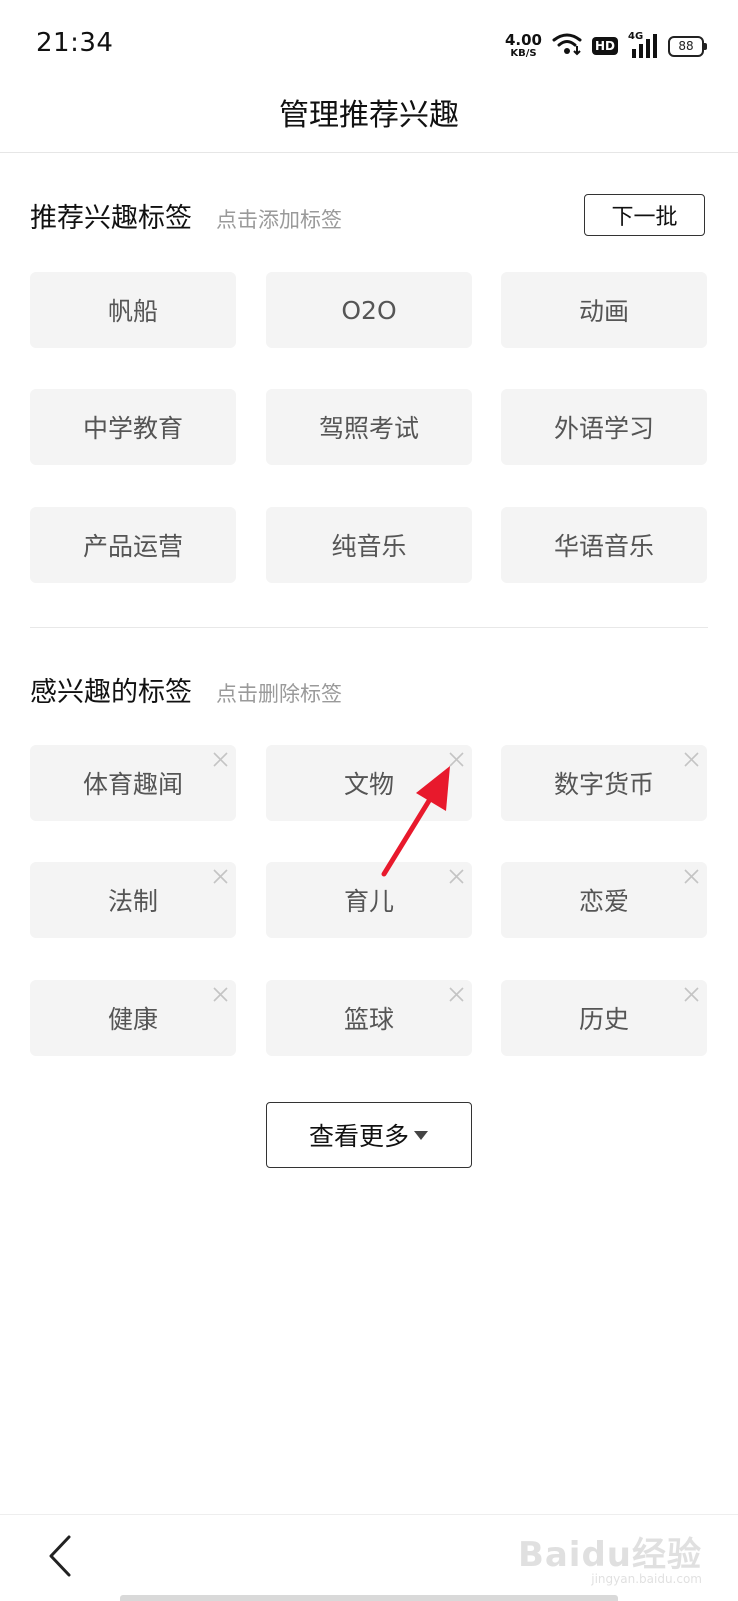  I want to click on tag-label: 恋爱, so click(603, 901).